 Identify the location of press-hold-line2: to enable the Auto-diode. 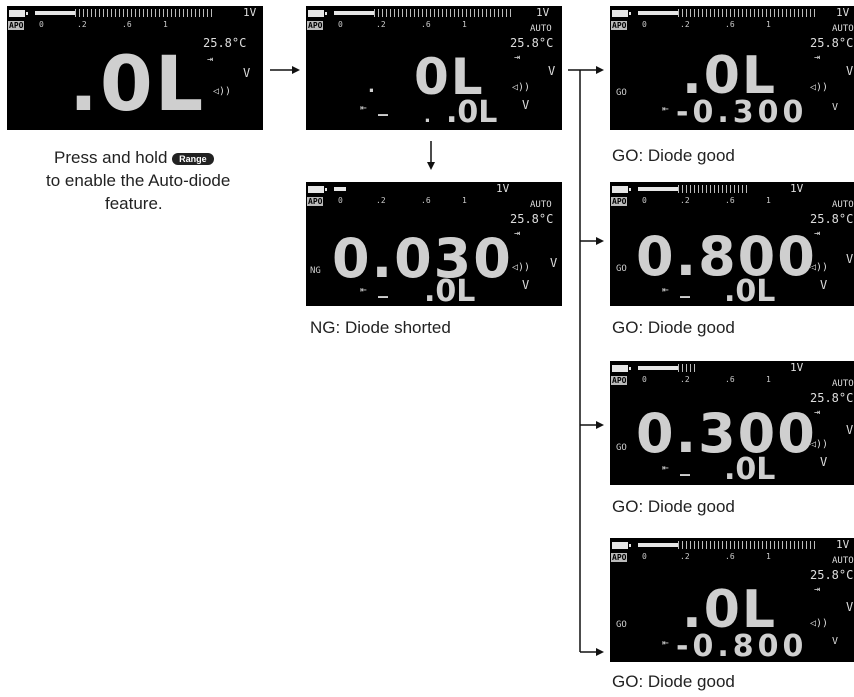
(138, 180).